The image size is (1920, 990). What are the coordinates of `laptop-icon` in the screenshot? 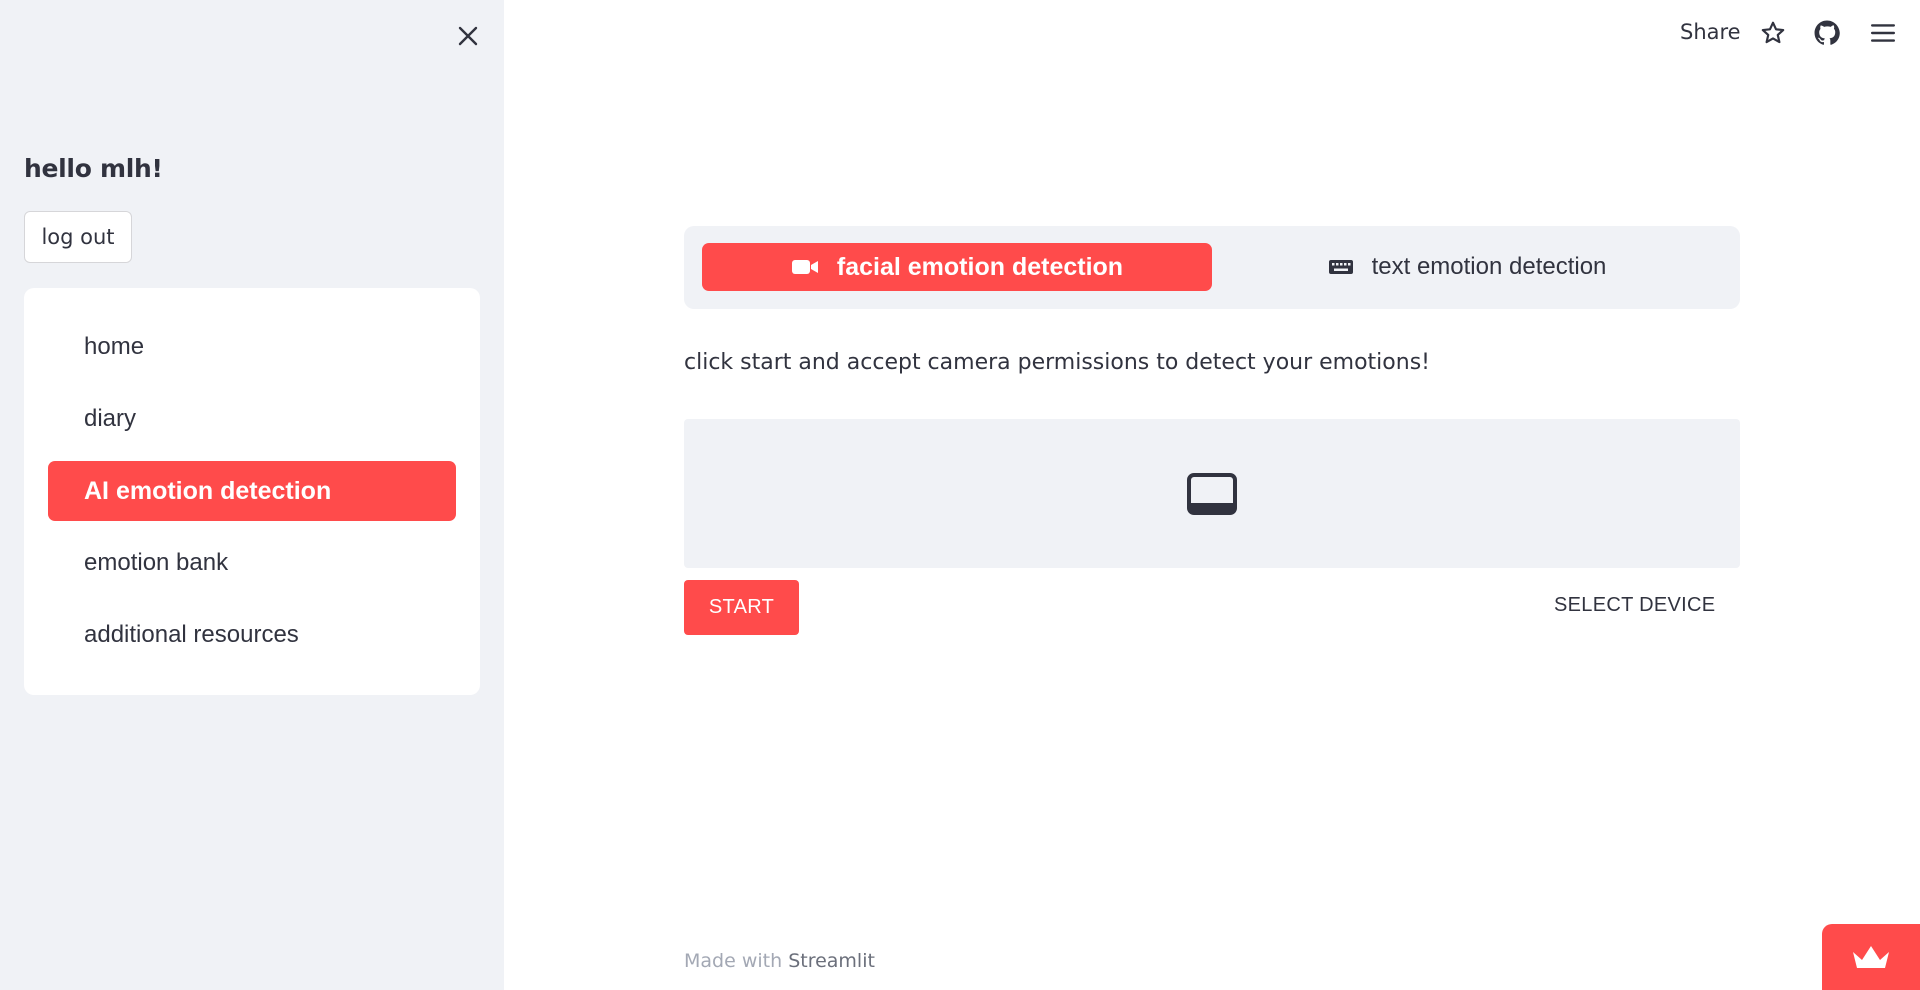 It's located at (1212, 493).